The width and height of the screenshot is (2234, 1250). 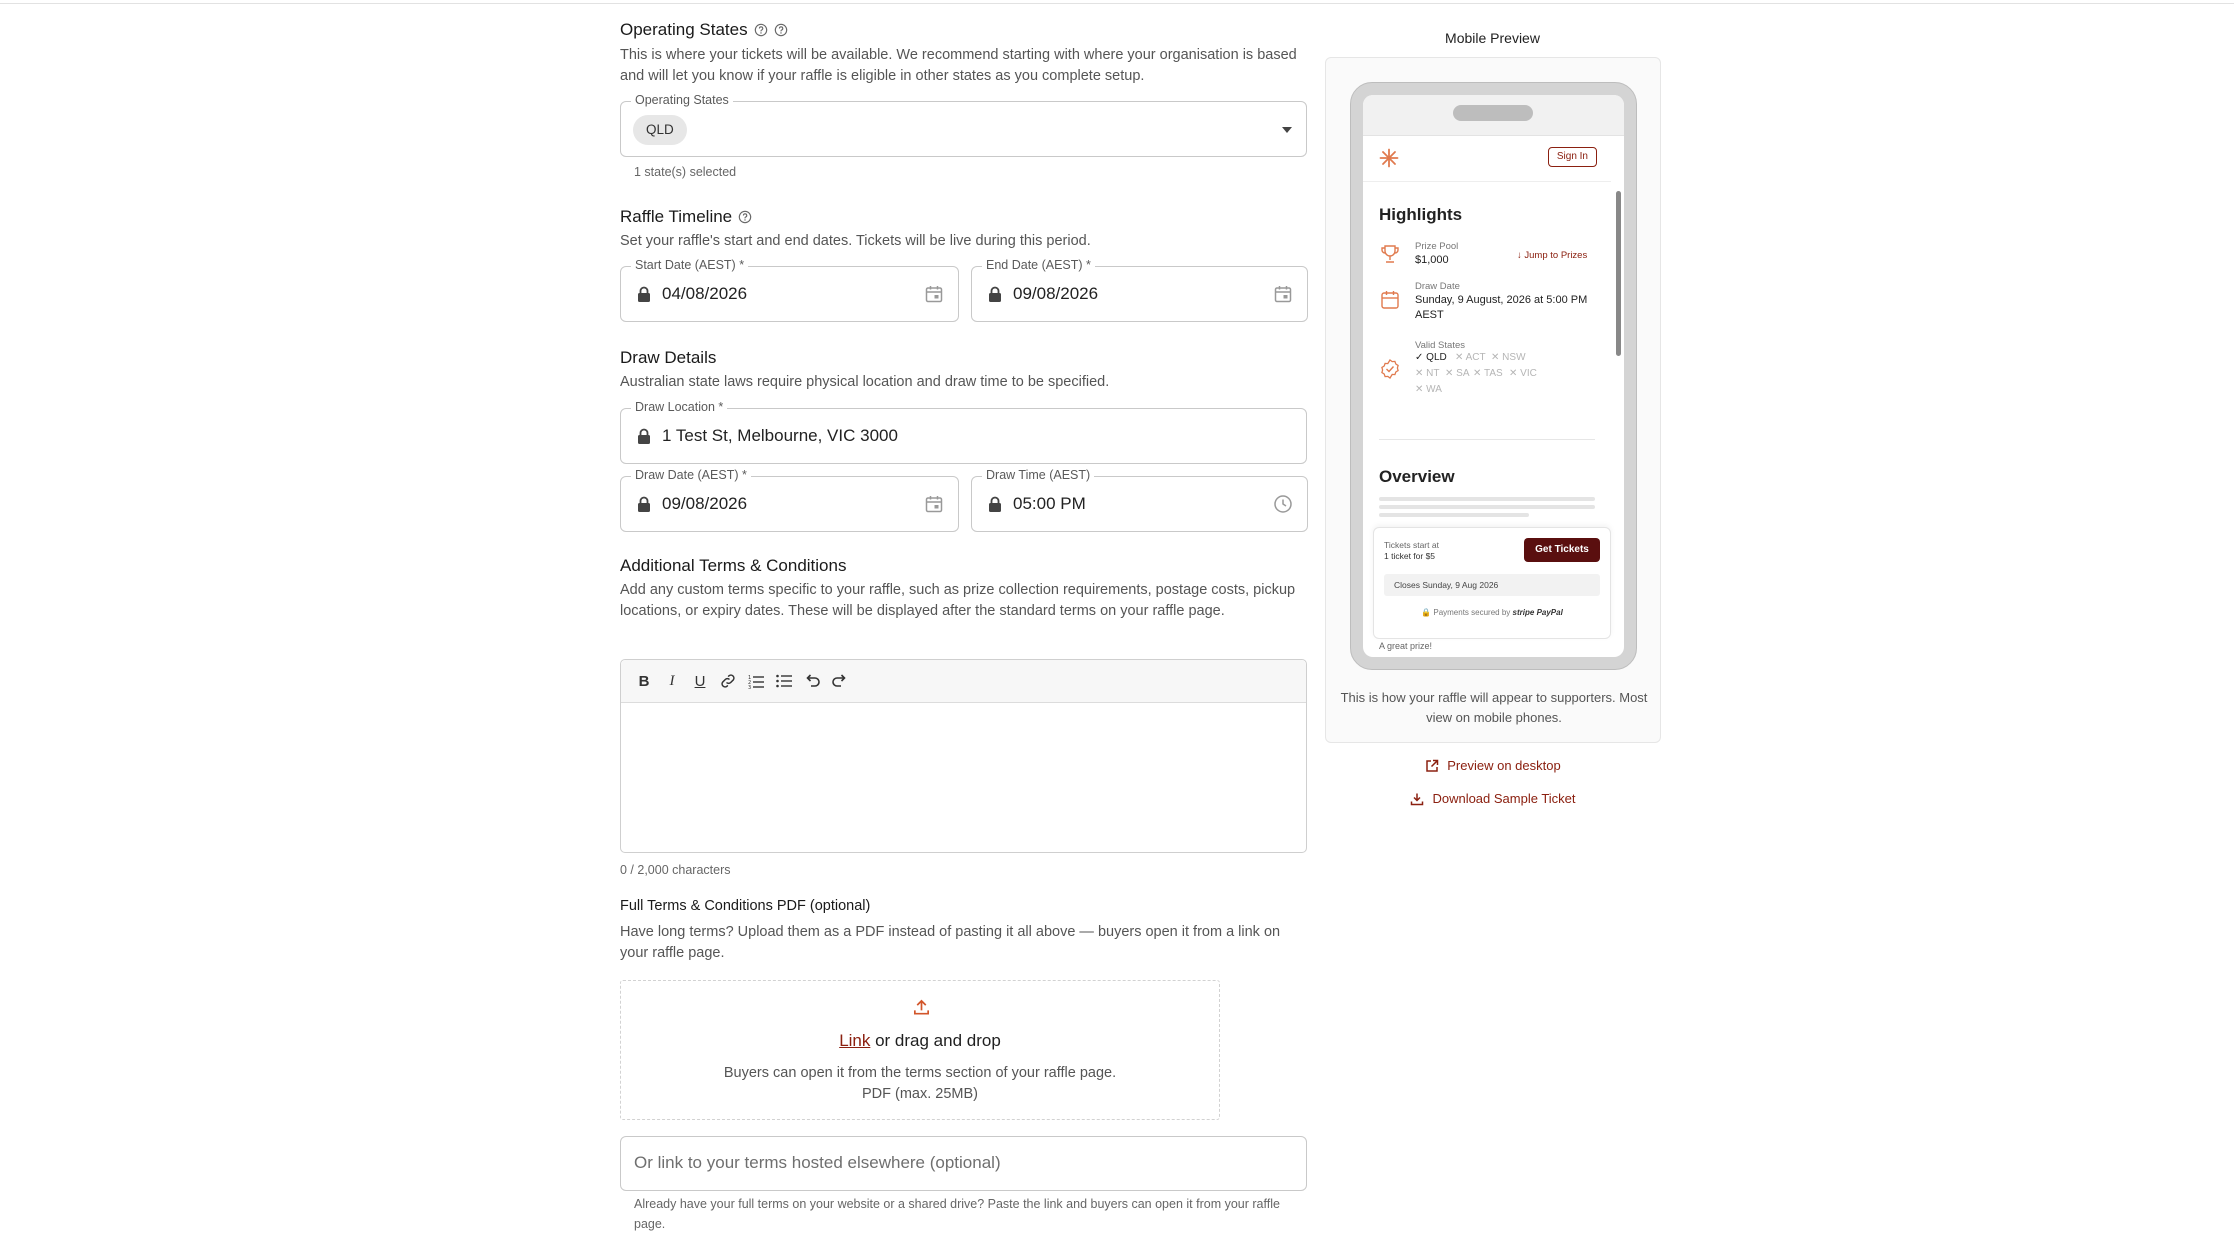 I want to click on mobile-preview-title: Mobile Preview, so click(x=1492, y=38).